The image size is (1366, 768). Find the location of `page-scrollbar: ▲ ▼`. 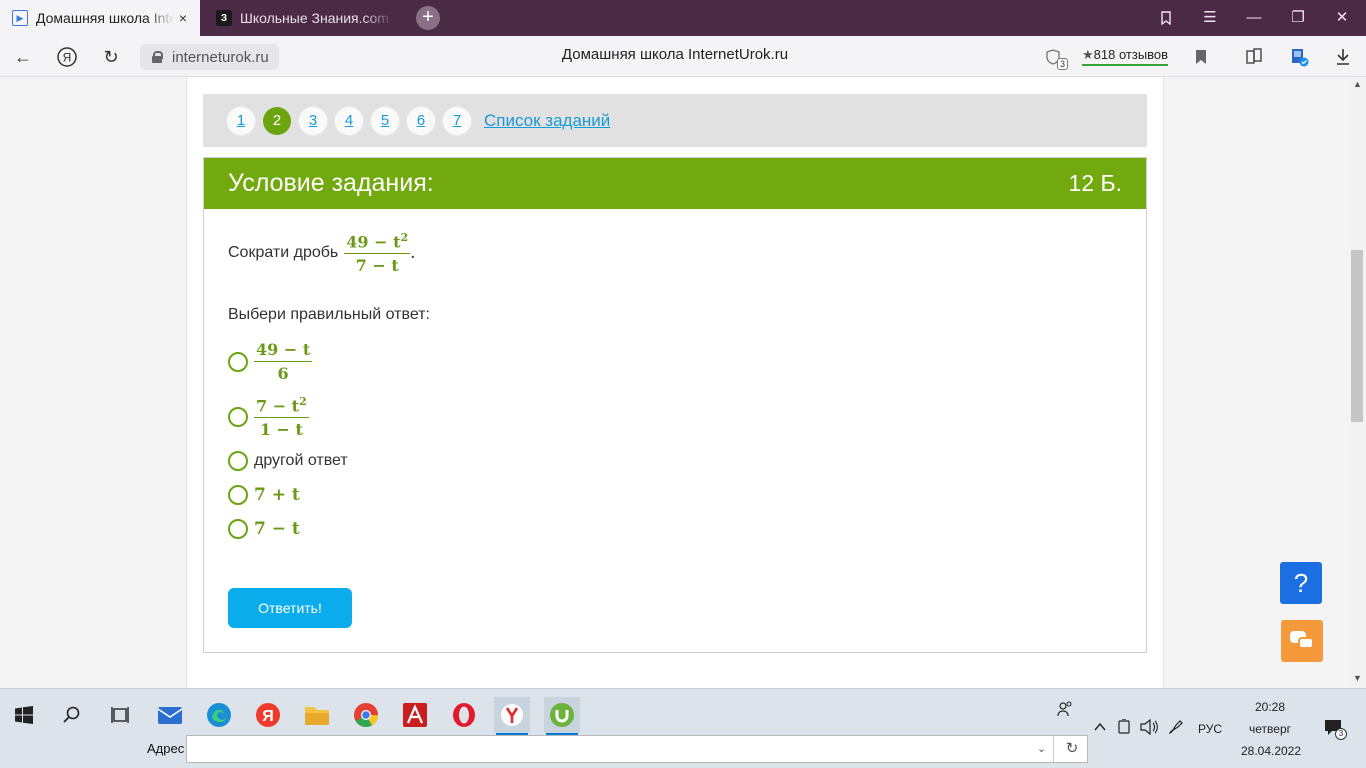

page-scrollbar: ▲ ▼ is located at coordinates (1358, 382).